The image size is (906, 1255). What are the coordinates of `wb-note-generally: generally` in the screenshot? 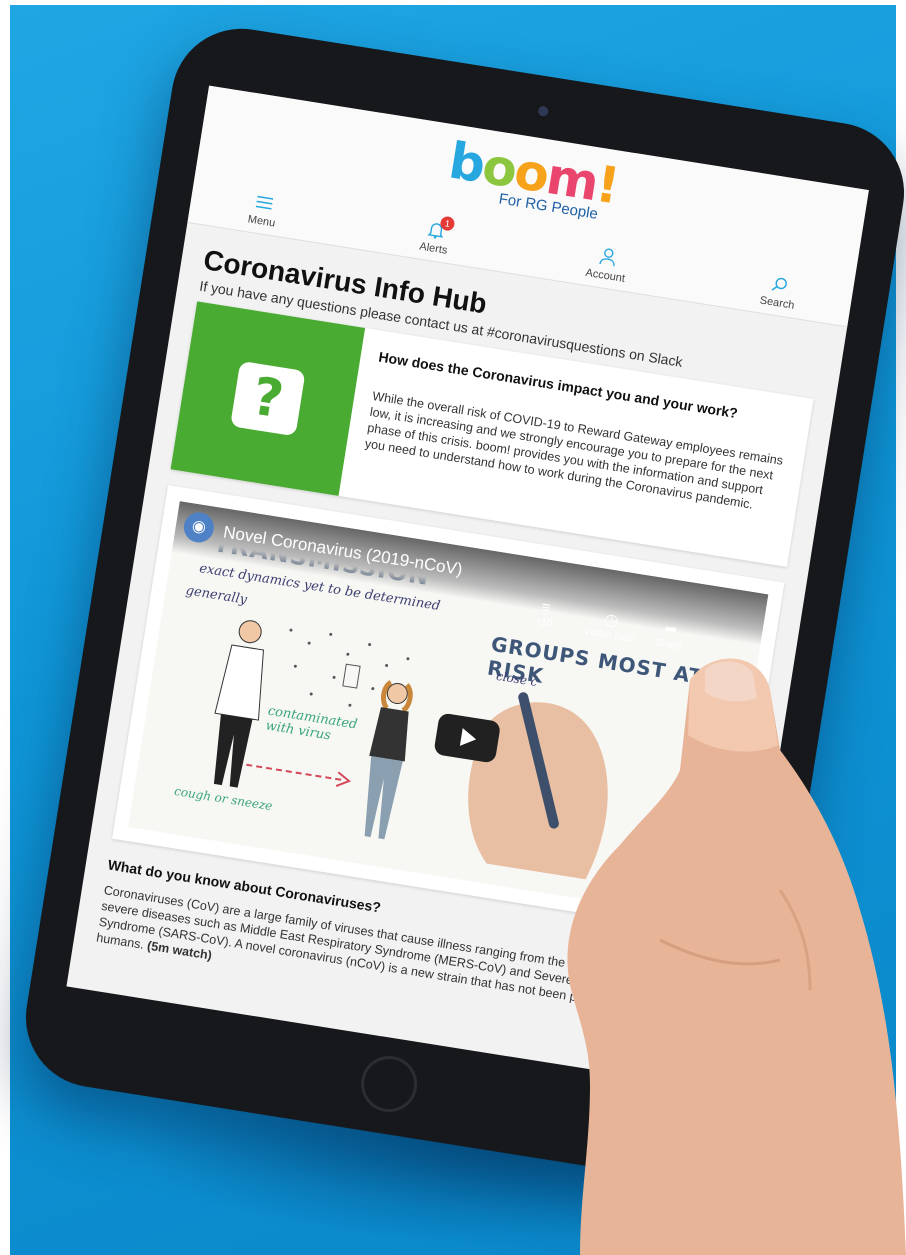 It's located at (216, 595).